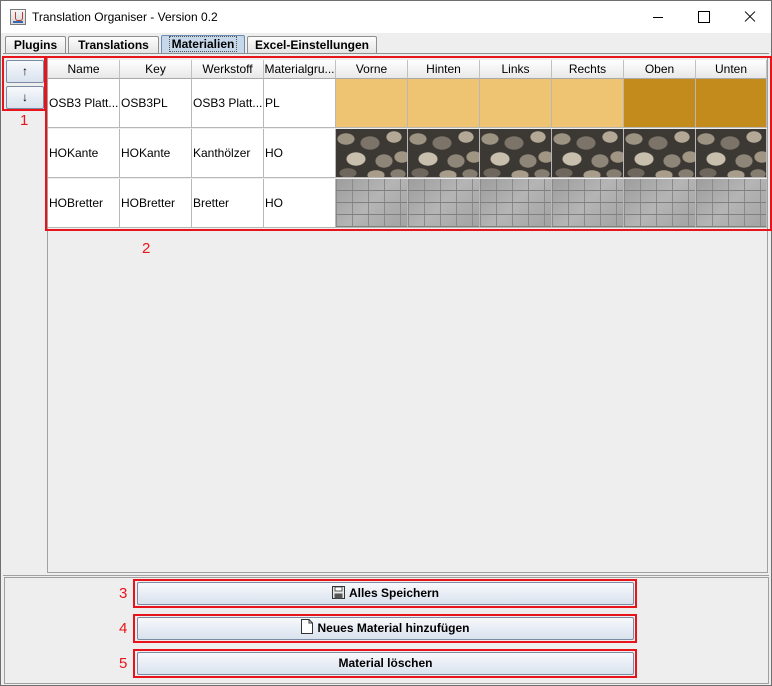 This screenshot has width=772, height=686. I want to click on tab-materialien-label: Materialien, so click(203, 44).